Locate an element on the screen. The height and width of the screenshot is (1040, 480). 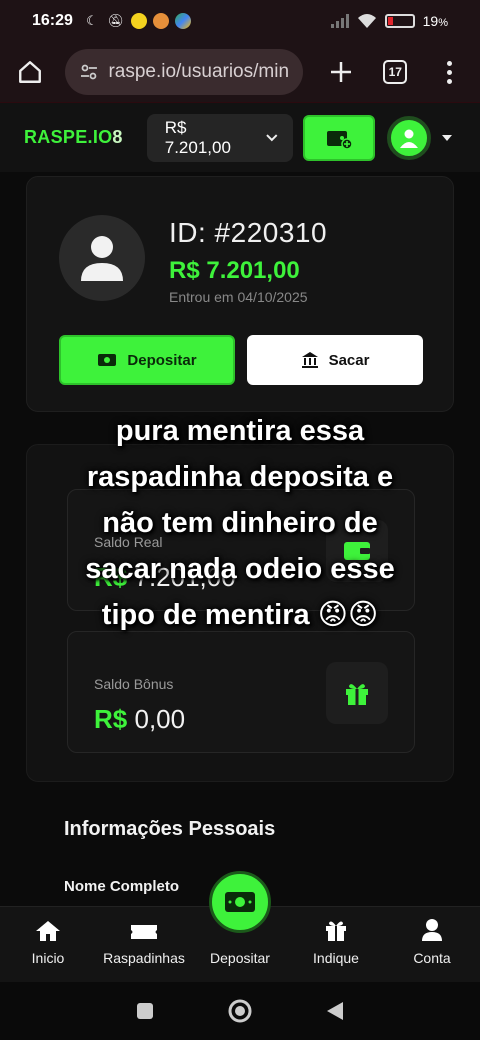
browser-home-icon is located at coordinates (30, 72).